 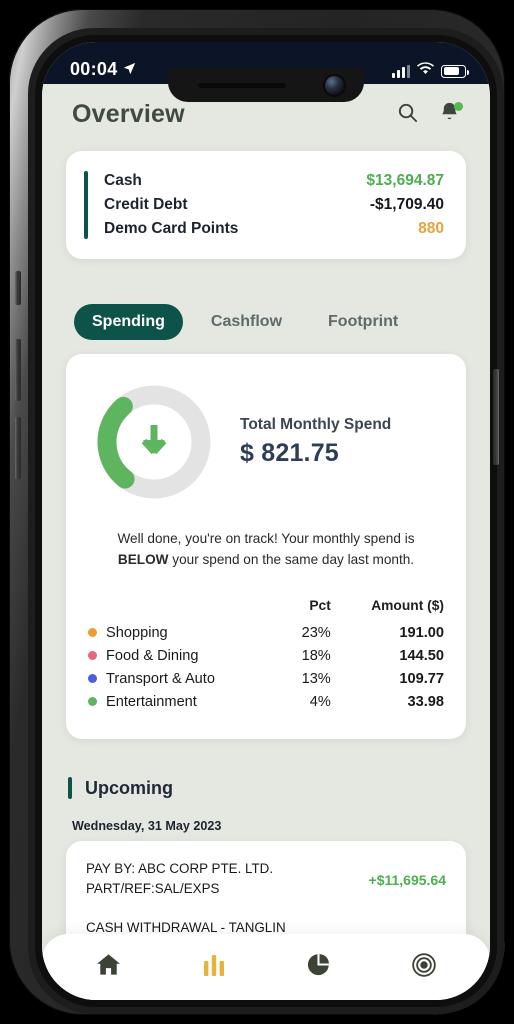 What do you see at coordinates (421, 632) in the screenshot?
I see `category-amount: 191.00` at bounding box center [421, 632].